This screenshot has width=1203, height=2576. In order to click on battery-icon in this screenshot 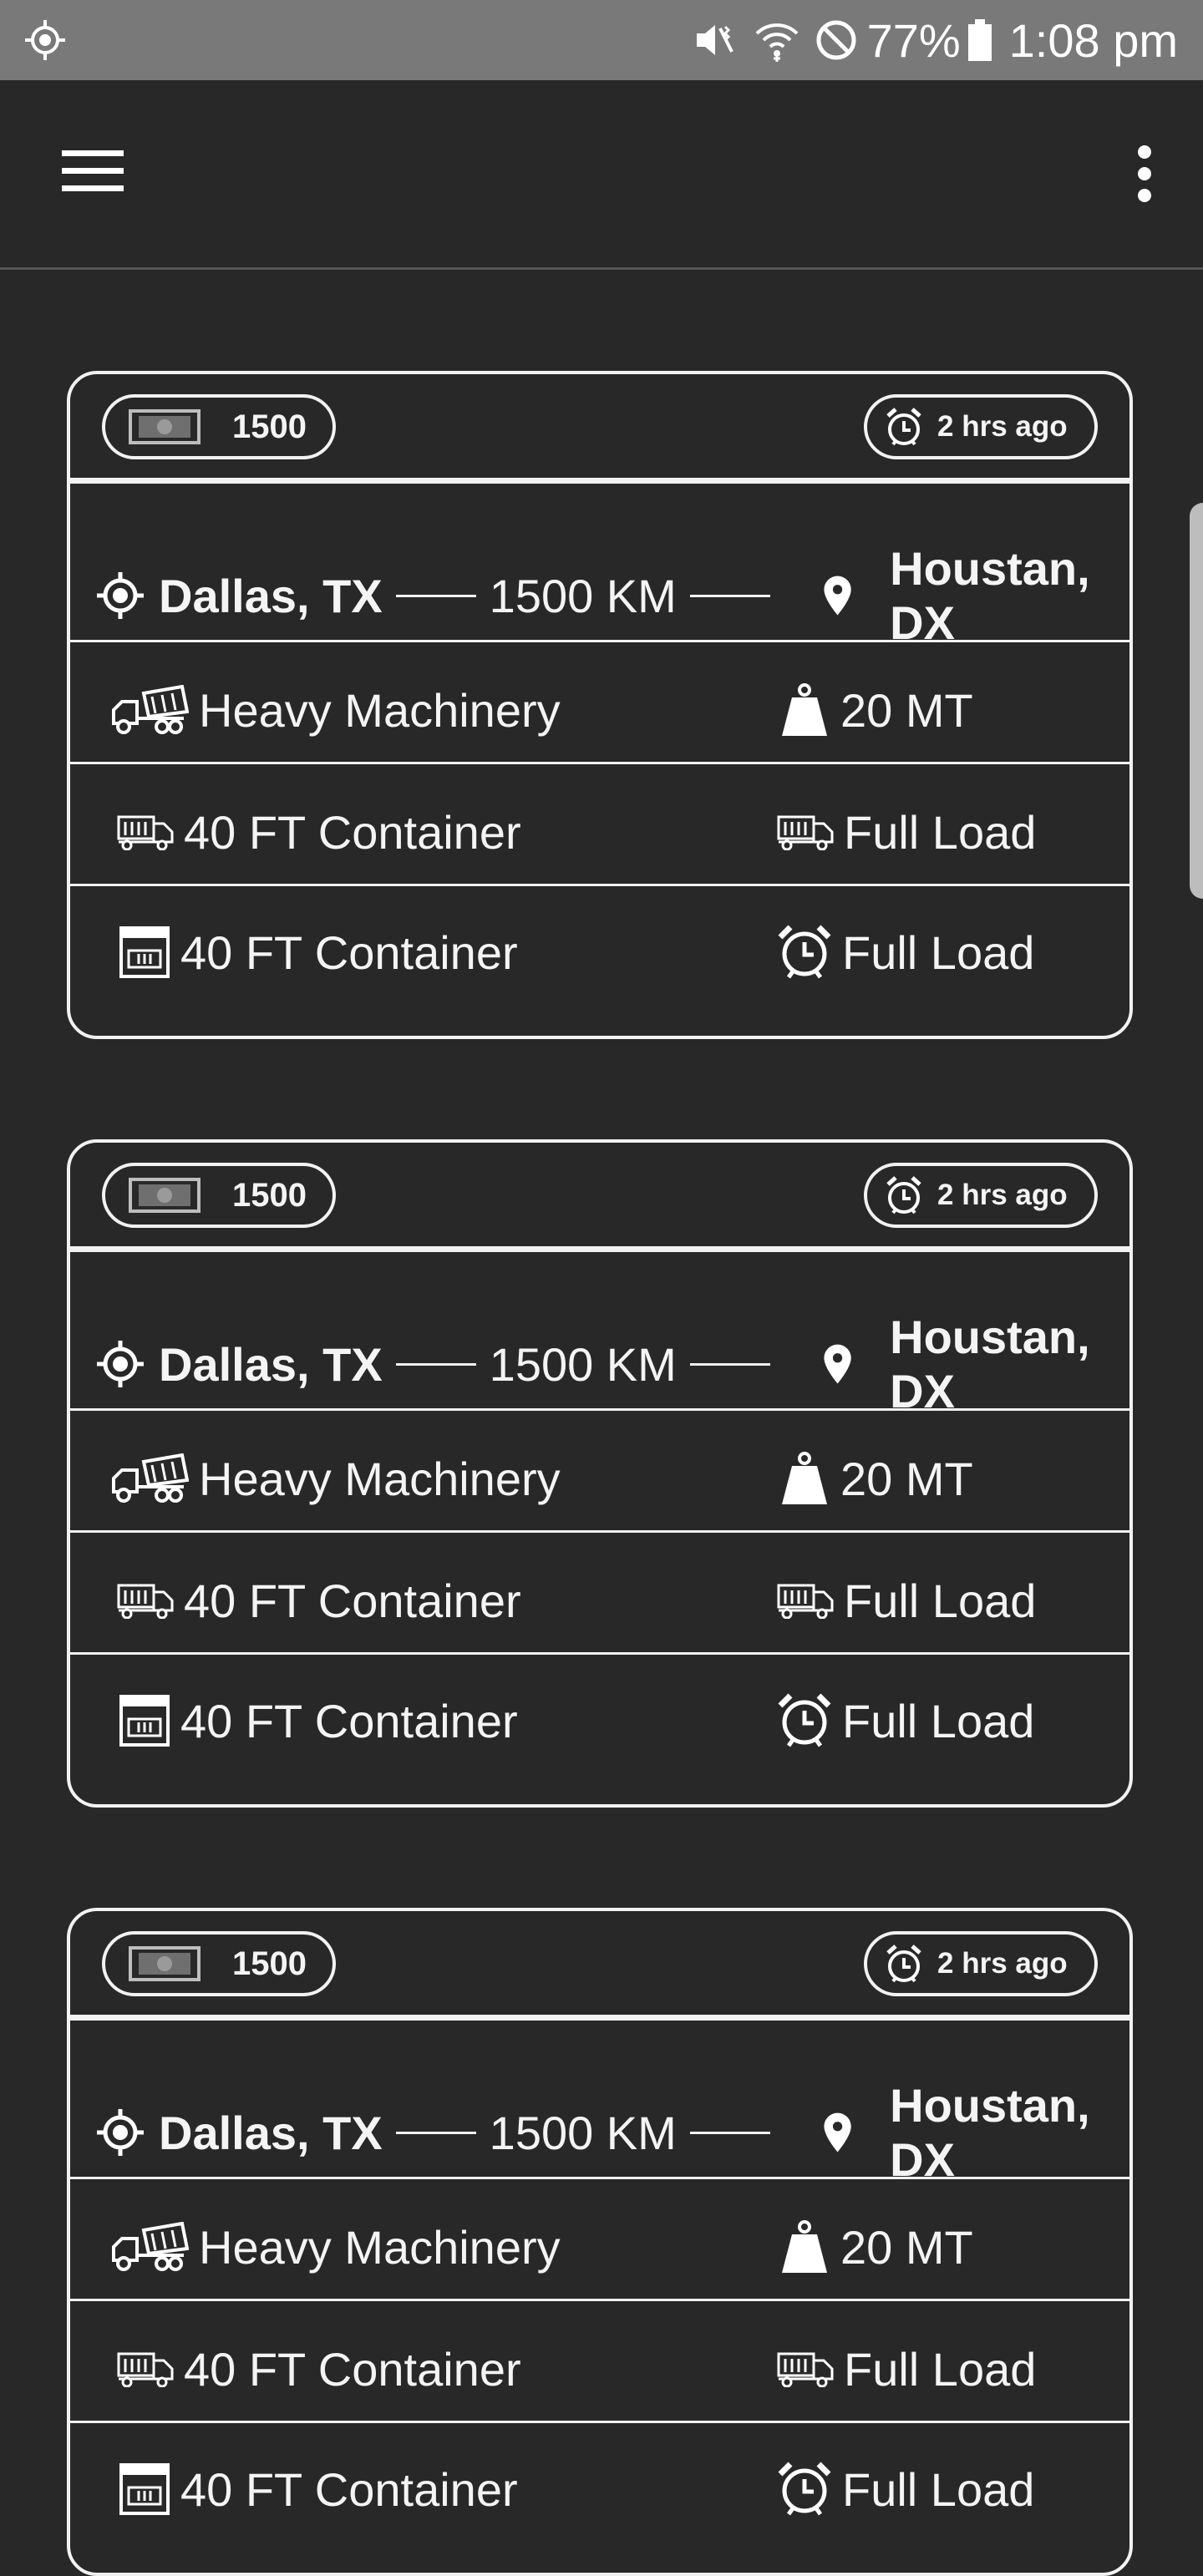, I will do `click(980, 40)`.